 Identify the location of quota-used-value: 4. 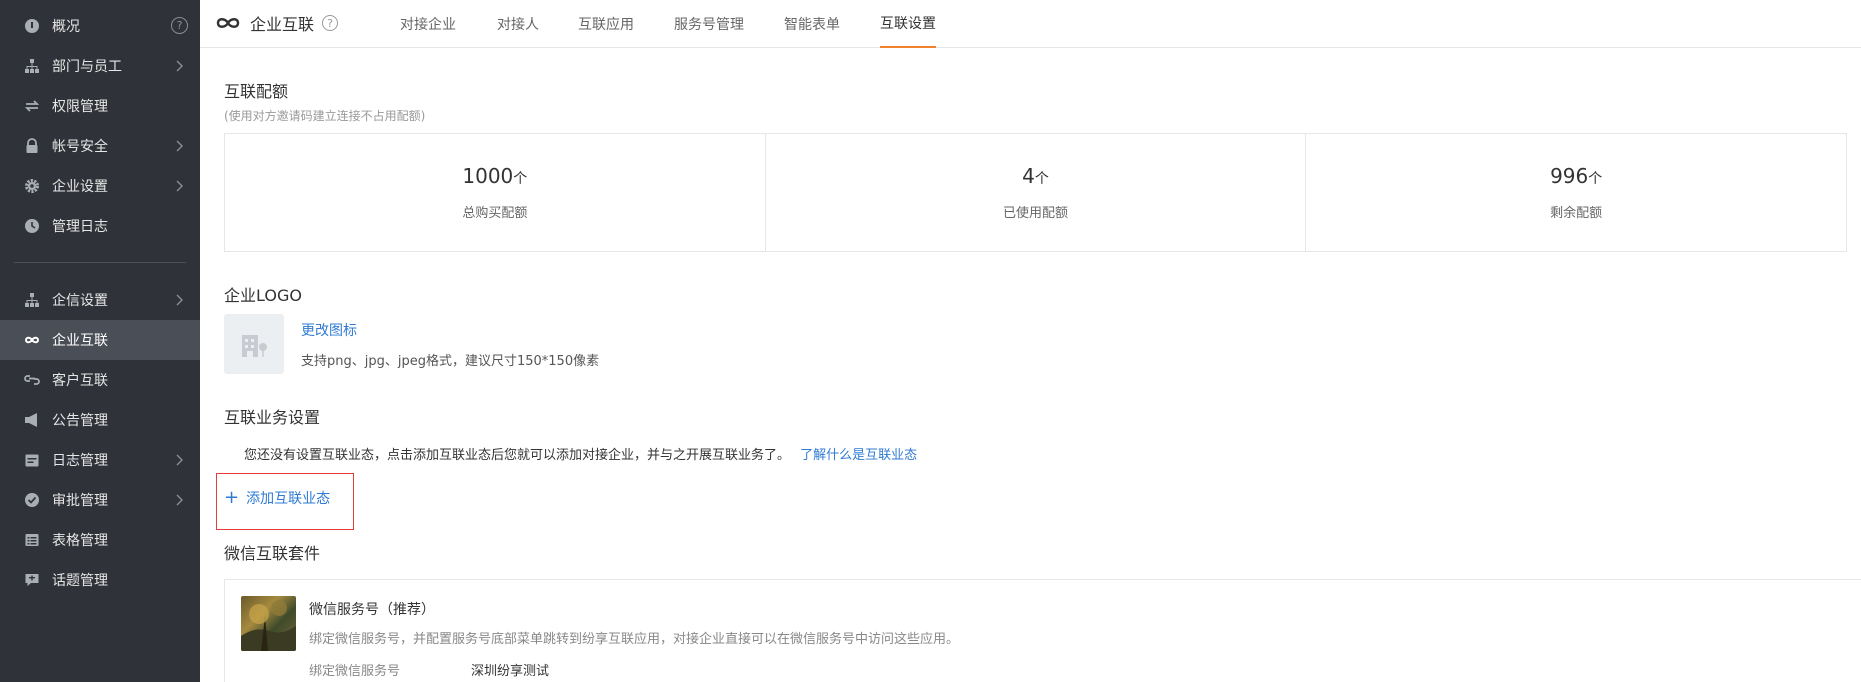
(1028, 176).